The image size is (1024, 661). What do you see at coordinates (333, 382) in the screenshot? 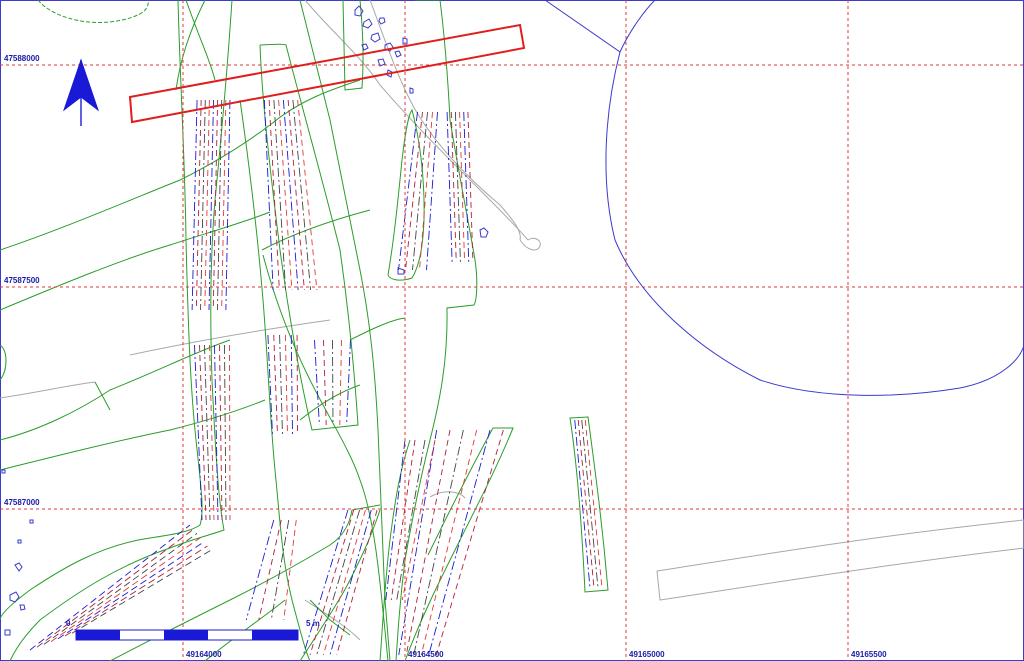
I see `hatch-line` at bounding box center [333, 382].